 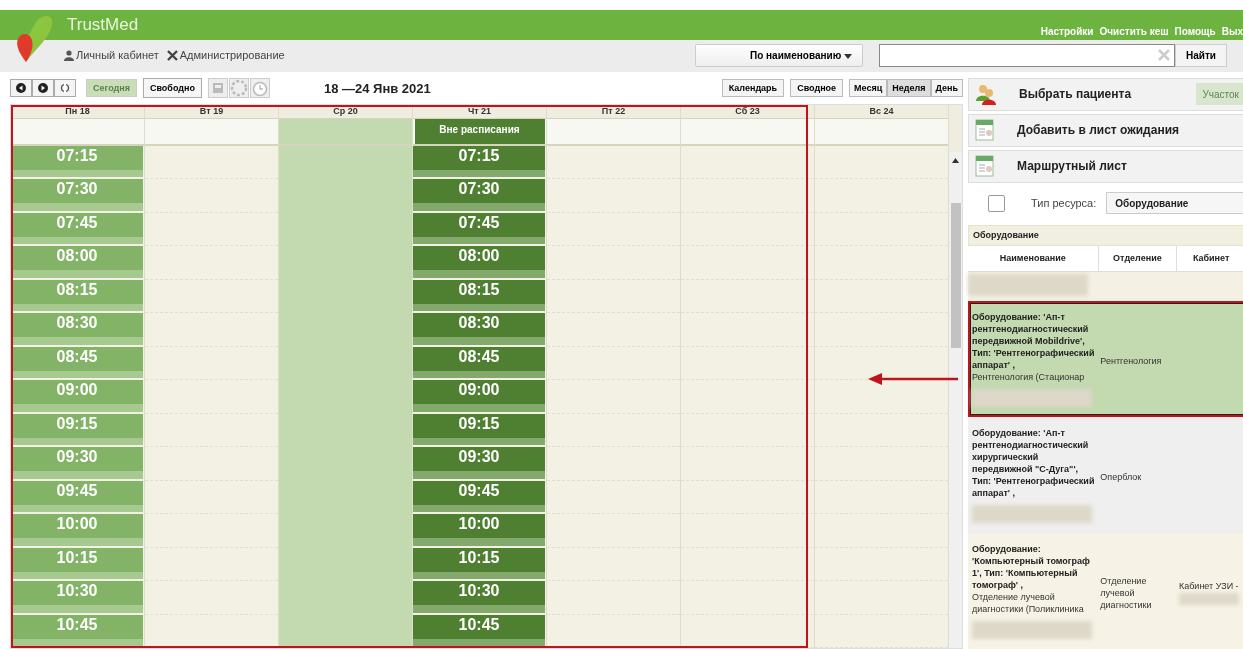 I want to click on clear-icon, so click(x=1164, y=55).